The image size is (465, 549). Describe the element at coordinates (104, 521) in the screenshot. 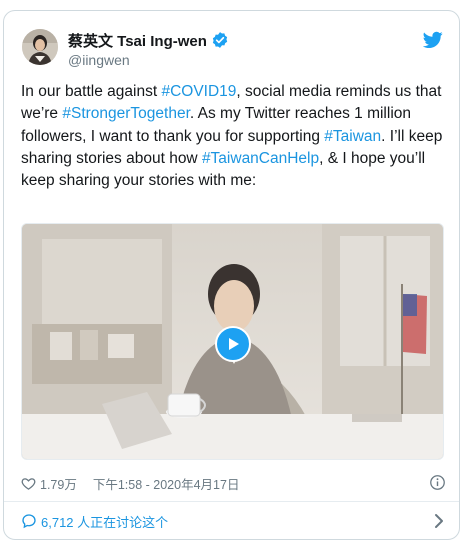

I see `conversation-count-label: 6,712 人正在讨论这个` at that location.